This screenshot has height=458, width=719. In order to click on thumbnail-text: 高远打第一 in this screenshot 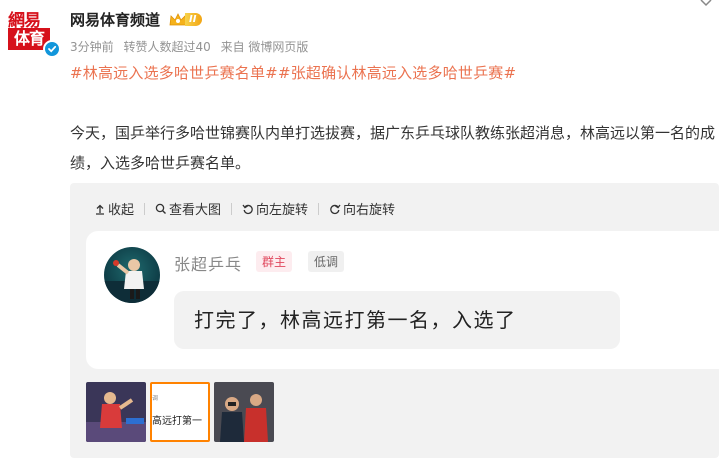, I will do `click(177, 421)`.